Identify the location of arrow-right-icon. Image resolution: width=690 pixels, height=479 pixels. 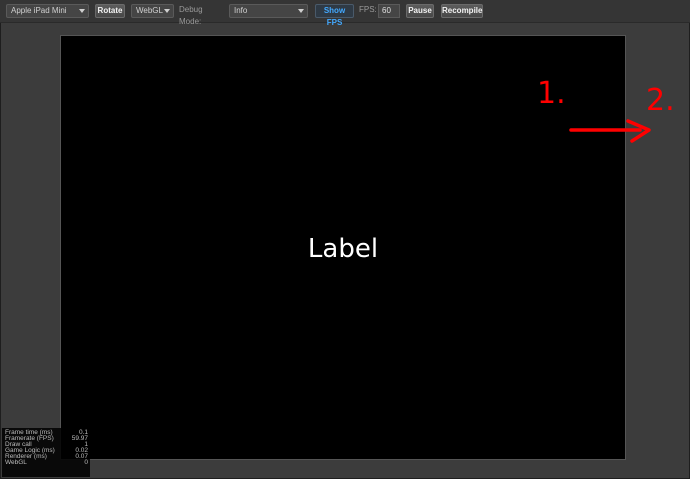
(610, 131).